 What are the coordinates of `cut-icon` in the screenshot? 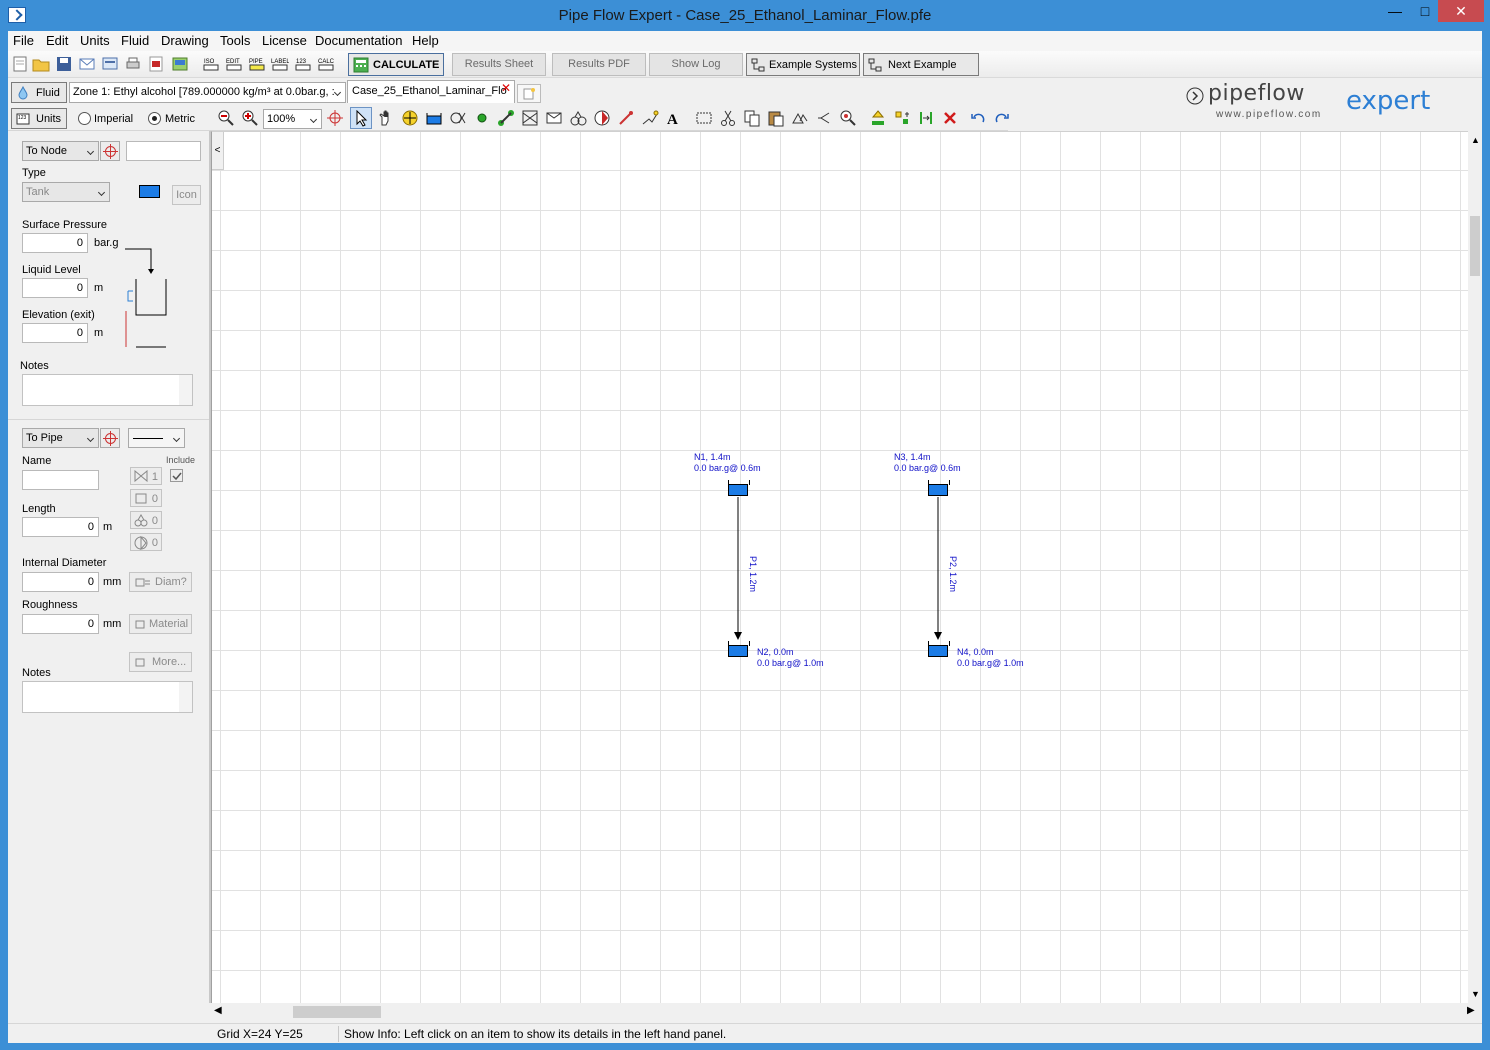 It's located at (728, 118).